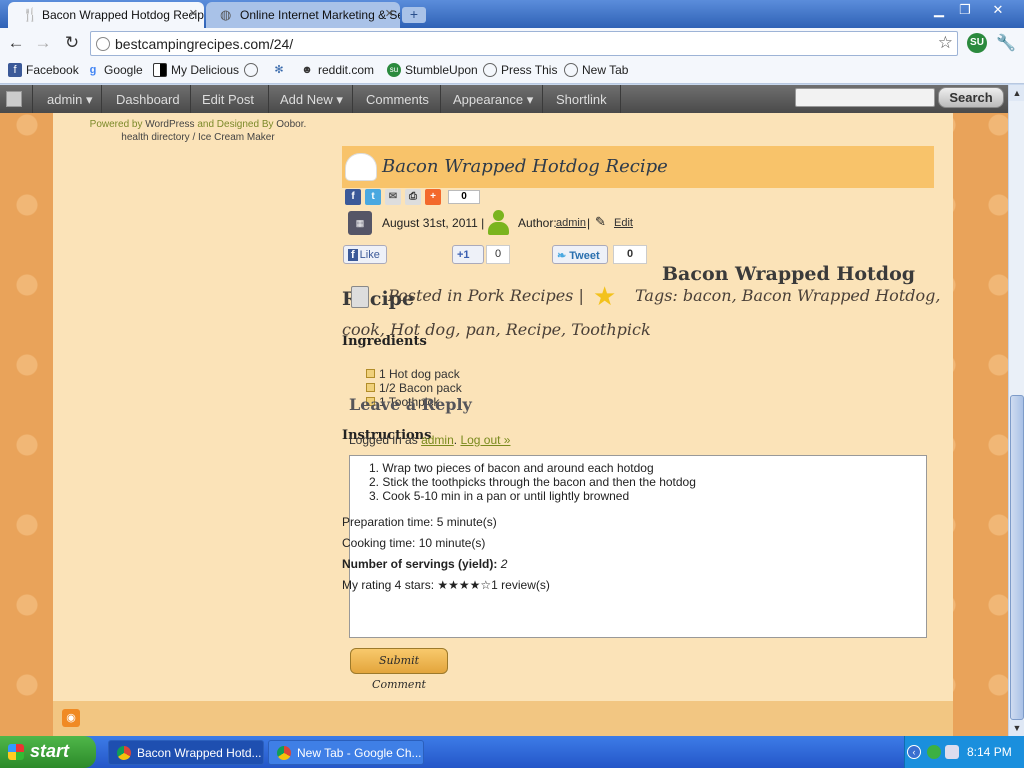 Image resolution: width=1024 pixels, height=768 pixels. Describe the element at coordinates (198, 137) in the screenshot. I see `sidebar-links: health directory / Ice Cream Maker` at that location.